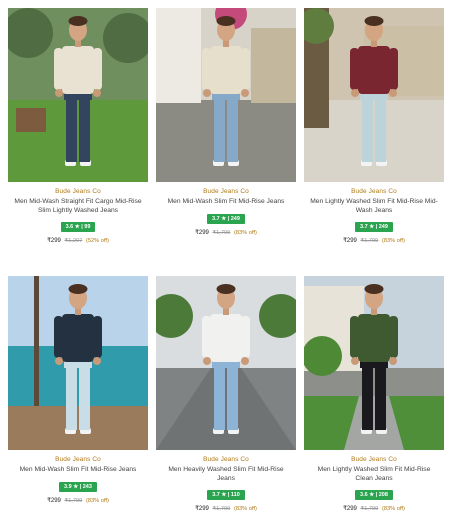 The image size is (456, 512). Describe the element at coordinates (226, 495) in the screenshot. I see `rating-badge: 3.7 ★ | 110` at that location.